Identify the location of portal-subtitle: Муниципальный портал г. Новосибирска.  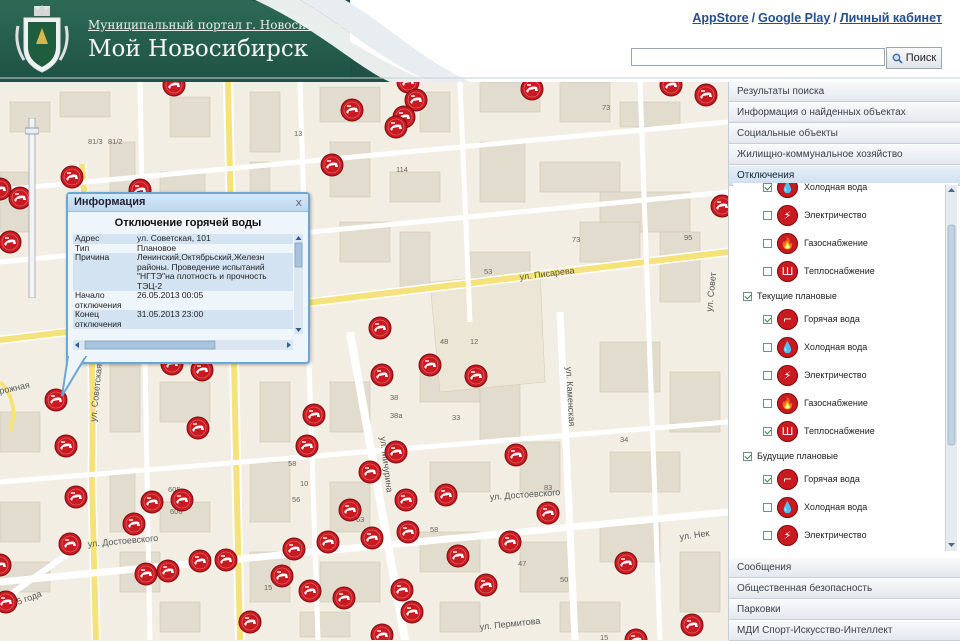
(219, 25).